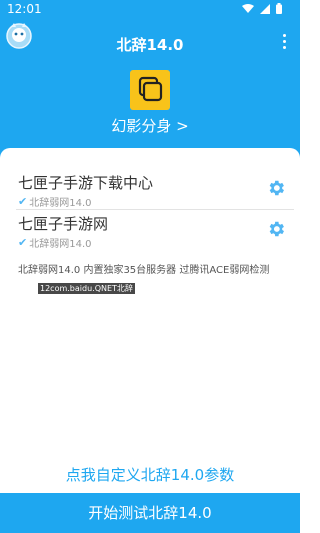  What do you see at coordinates (150, 125) in the screenshot?
I see `clone-feature-label: 幻影分身 >` at bounding box center [150, 125].